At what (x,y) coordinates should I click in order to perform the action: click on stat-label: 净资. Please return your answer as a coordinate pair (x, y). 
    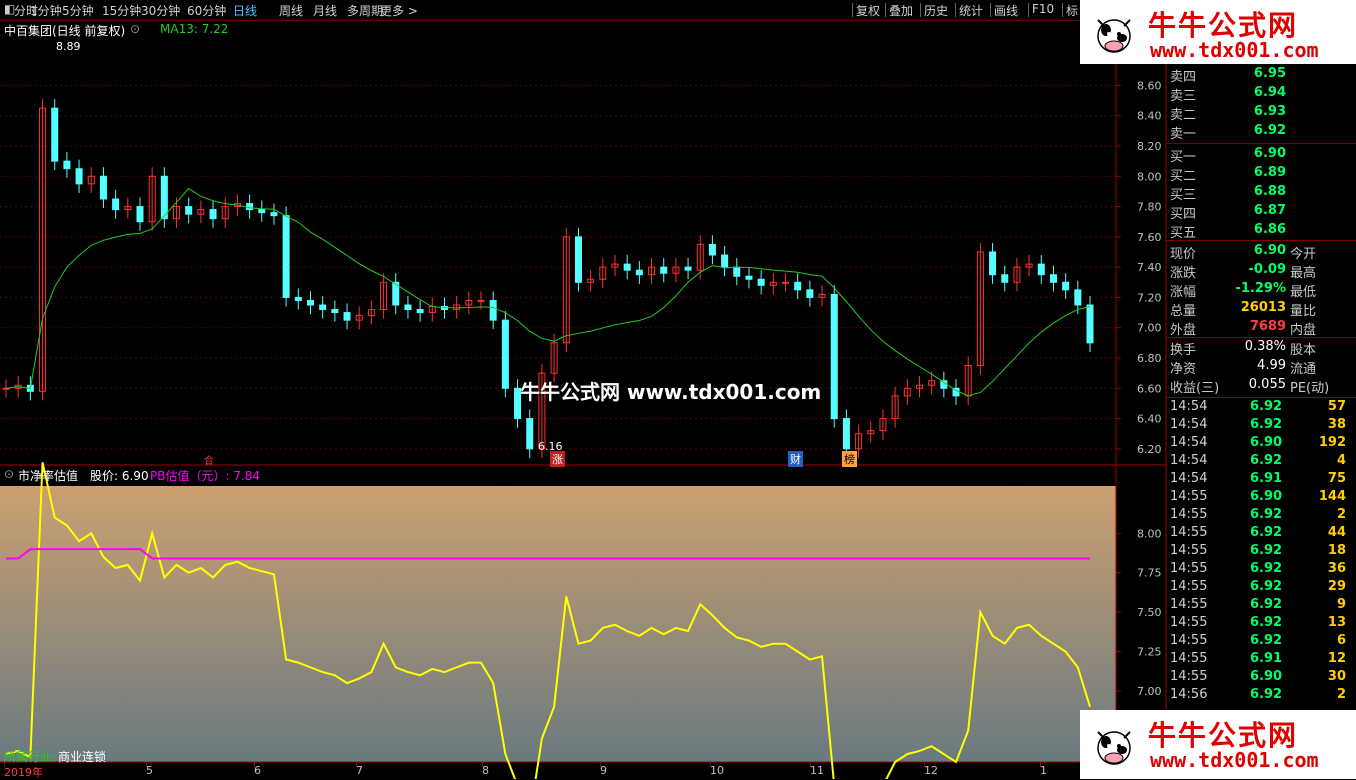
    Looking at the image, I should click on (1183, 369).